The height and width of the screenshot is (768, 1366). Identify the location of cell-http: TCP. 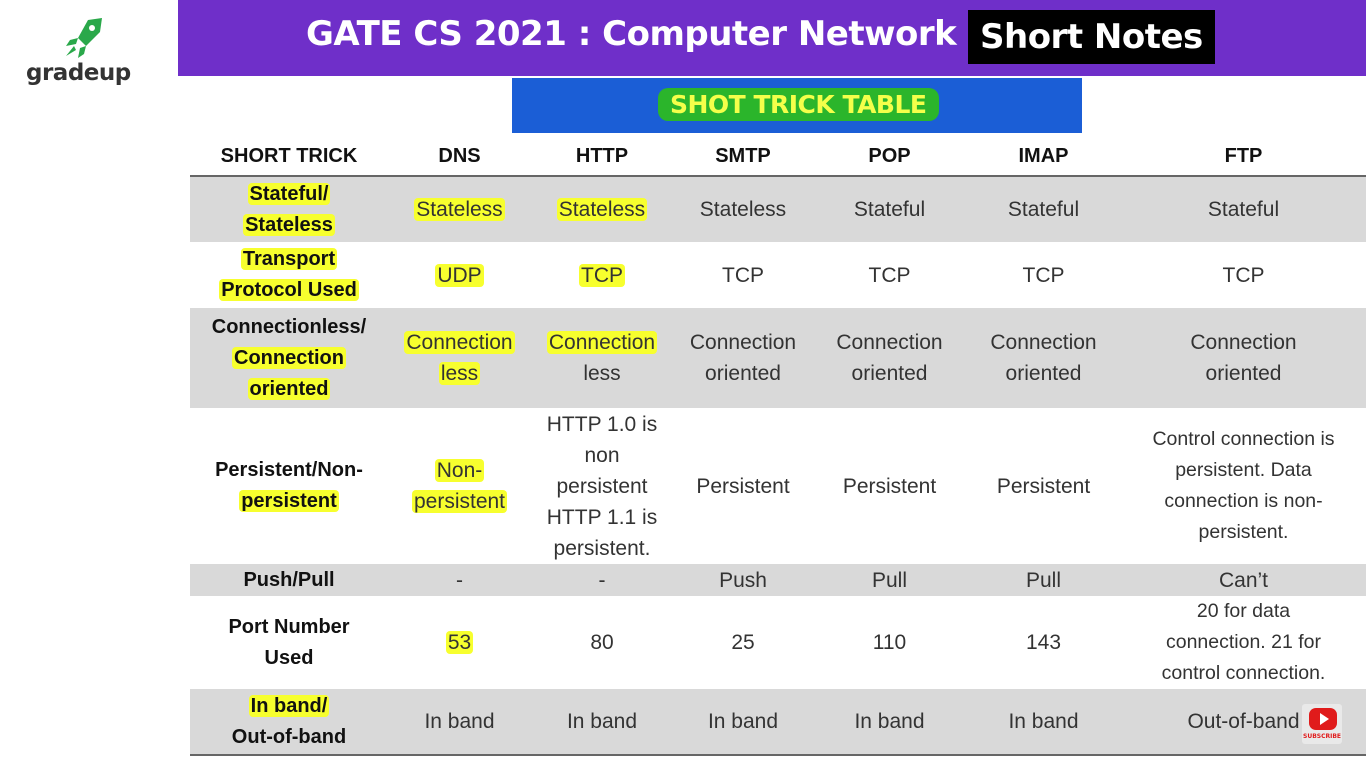
(602, 275).